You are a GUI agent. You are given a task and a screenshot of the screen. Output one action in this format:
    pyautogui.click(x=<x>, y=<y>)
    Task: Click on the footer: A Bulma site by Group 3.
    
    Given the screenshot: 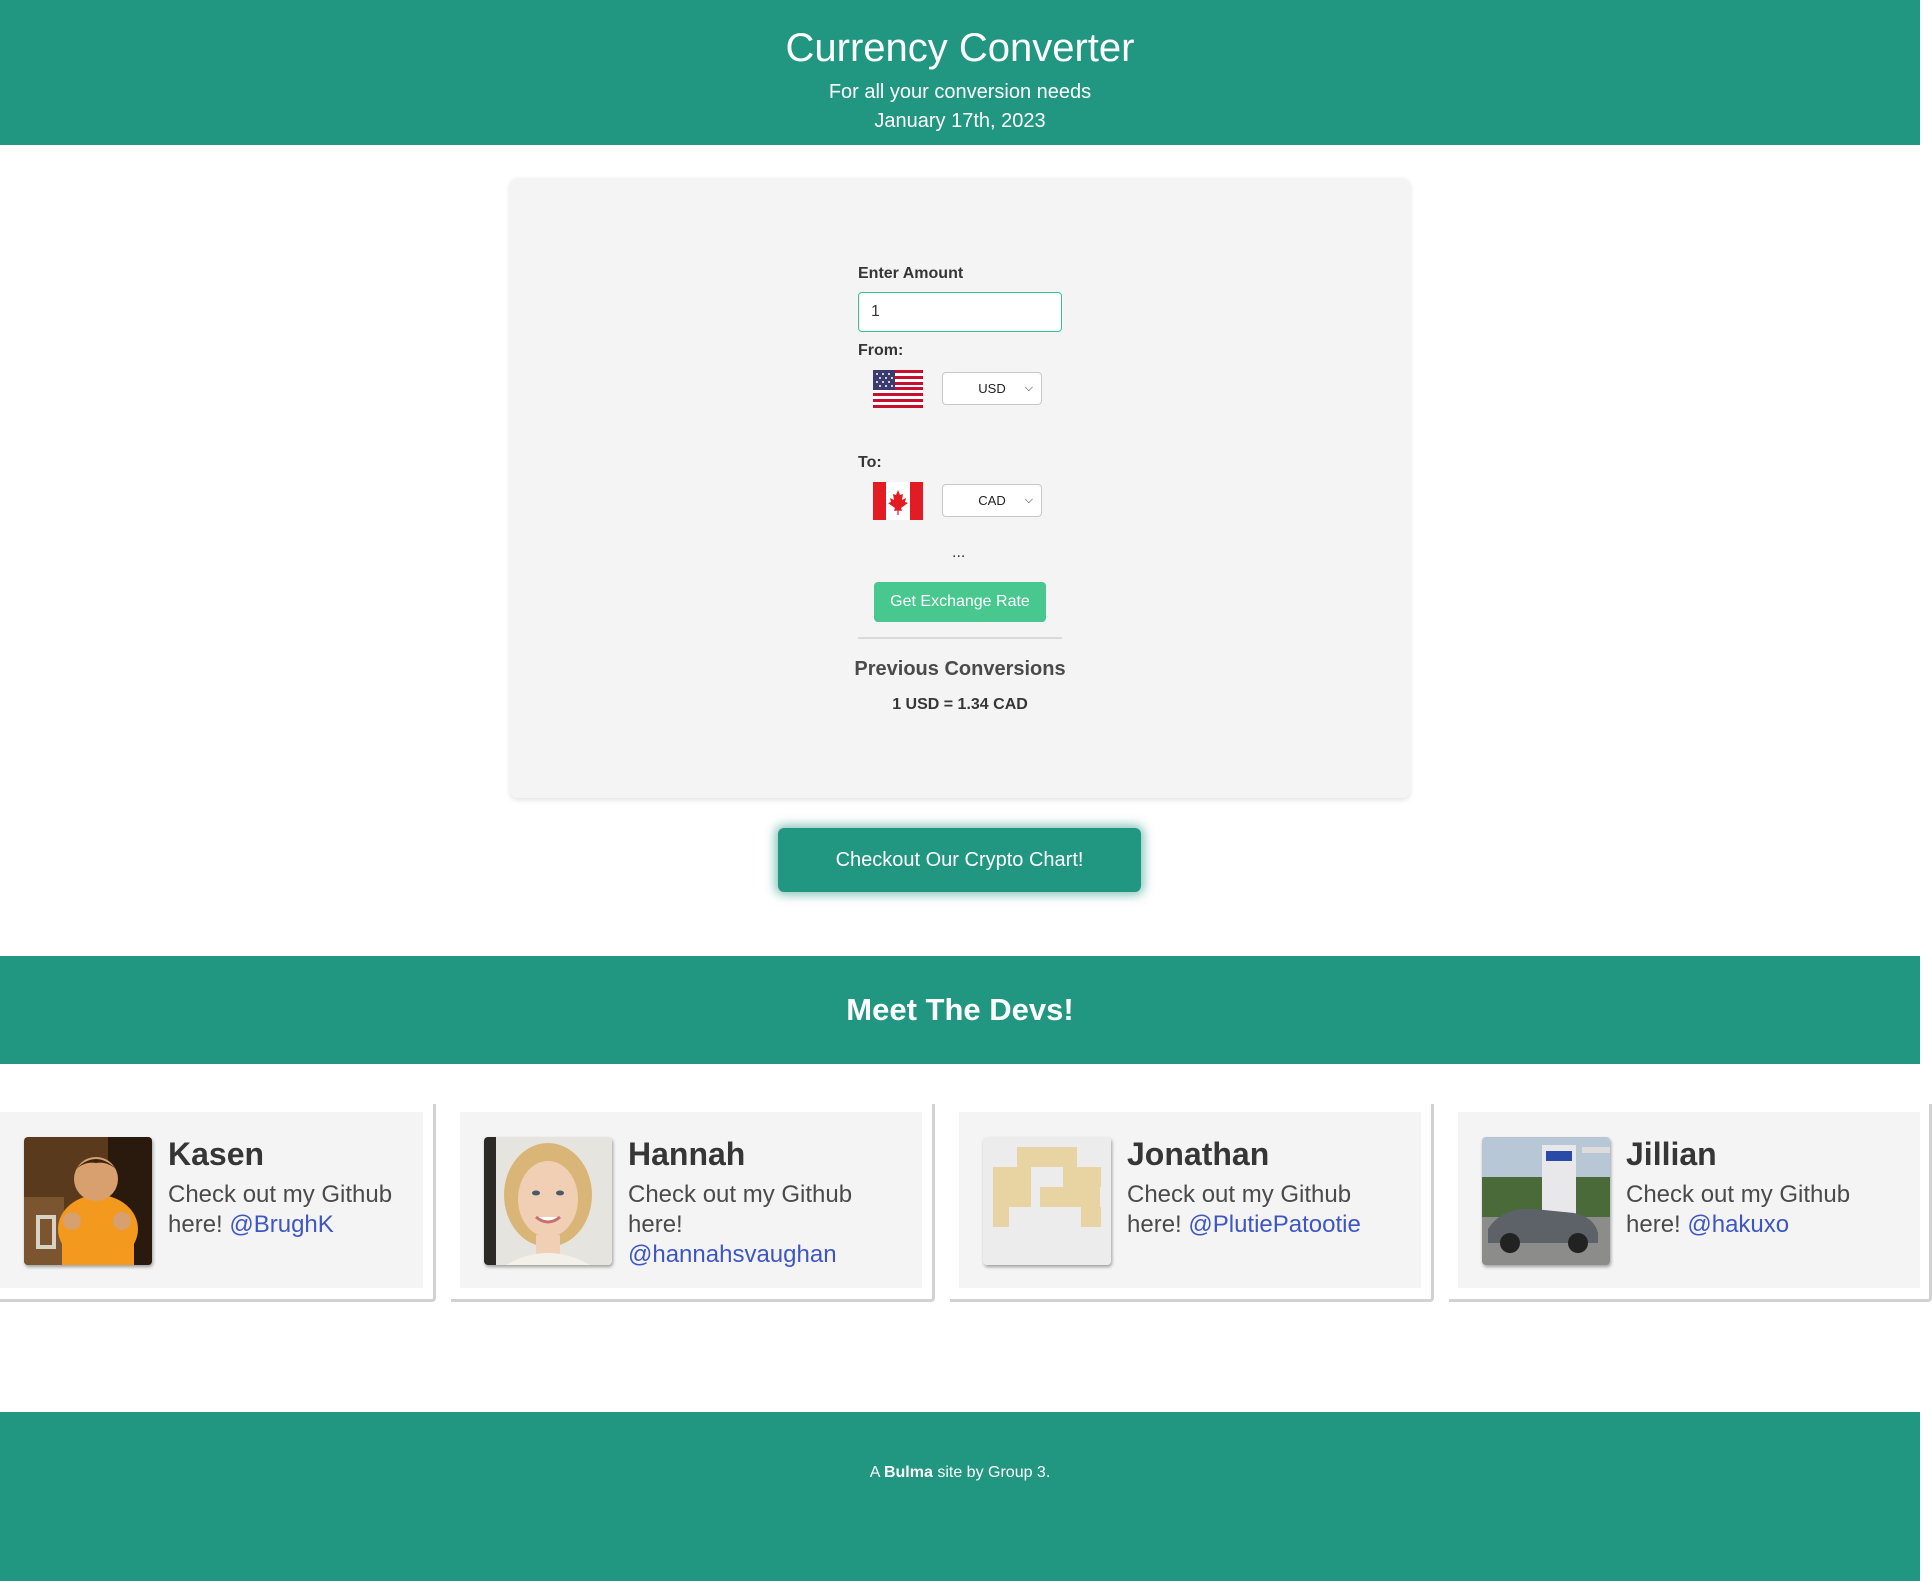 What is the action you would take?
    pyautogui.click(x=960, y=1496)
    